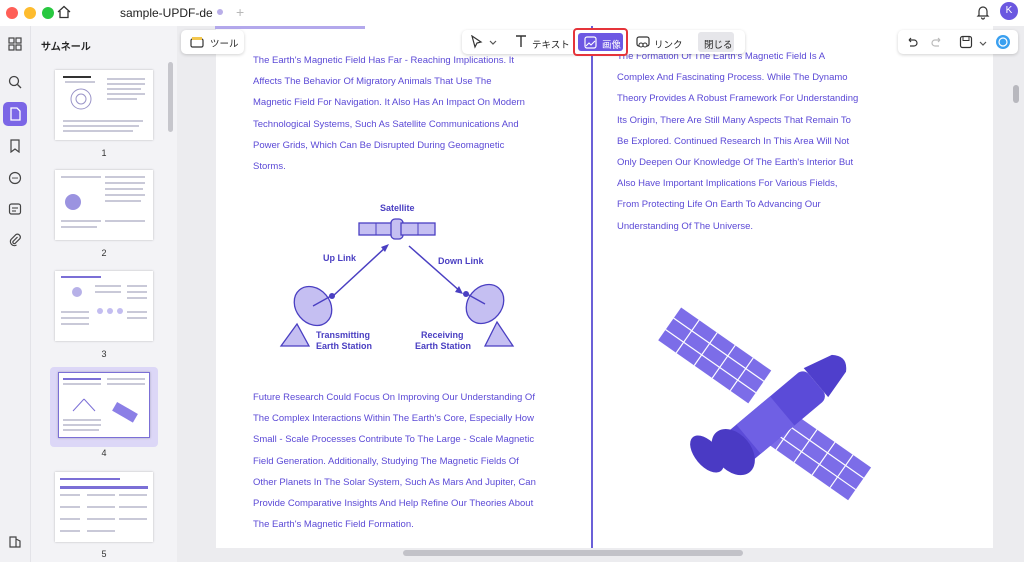  What do you see at coordinates (30, 13) in the screenshot?
I see `minimize-window-button` at bounding box center [30, 13].